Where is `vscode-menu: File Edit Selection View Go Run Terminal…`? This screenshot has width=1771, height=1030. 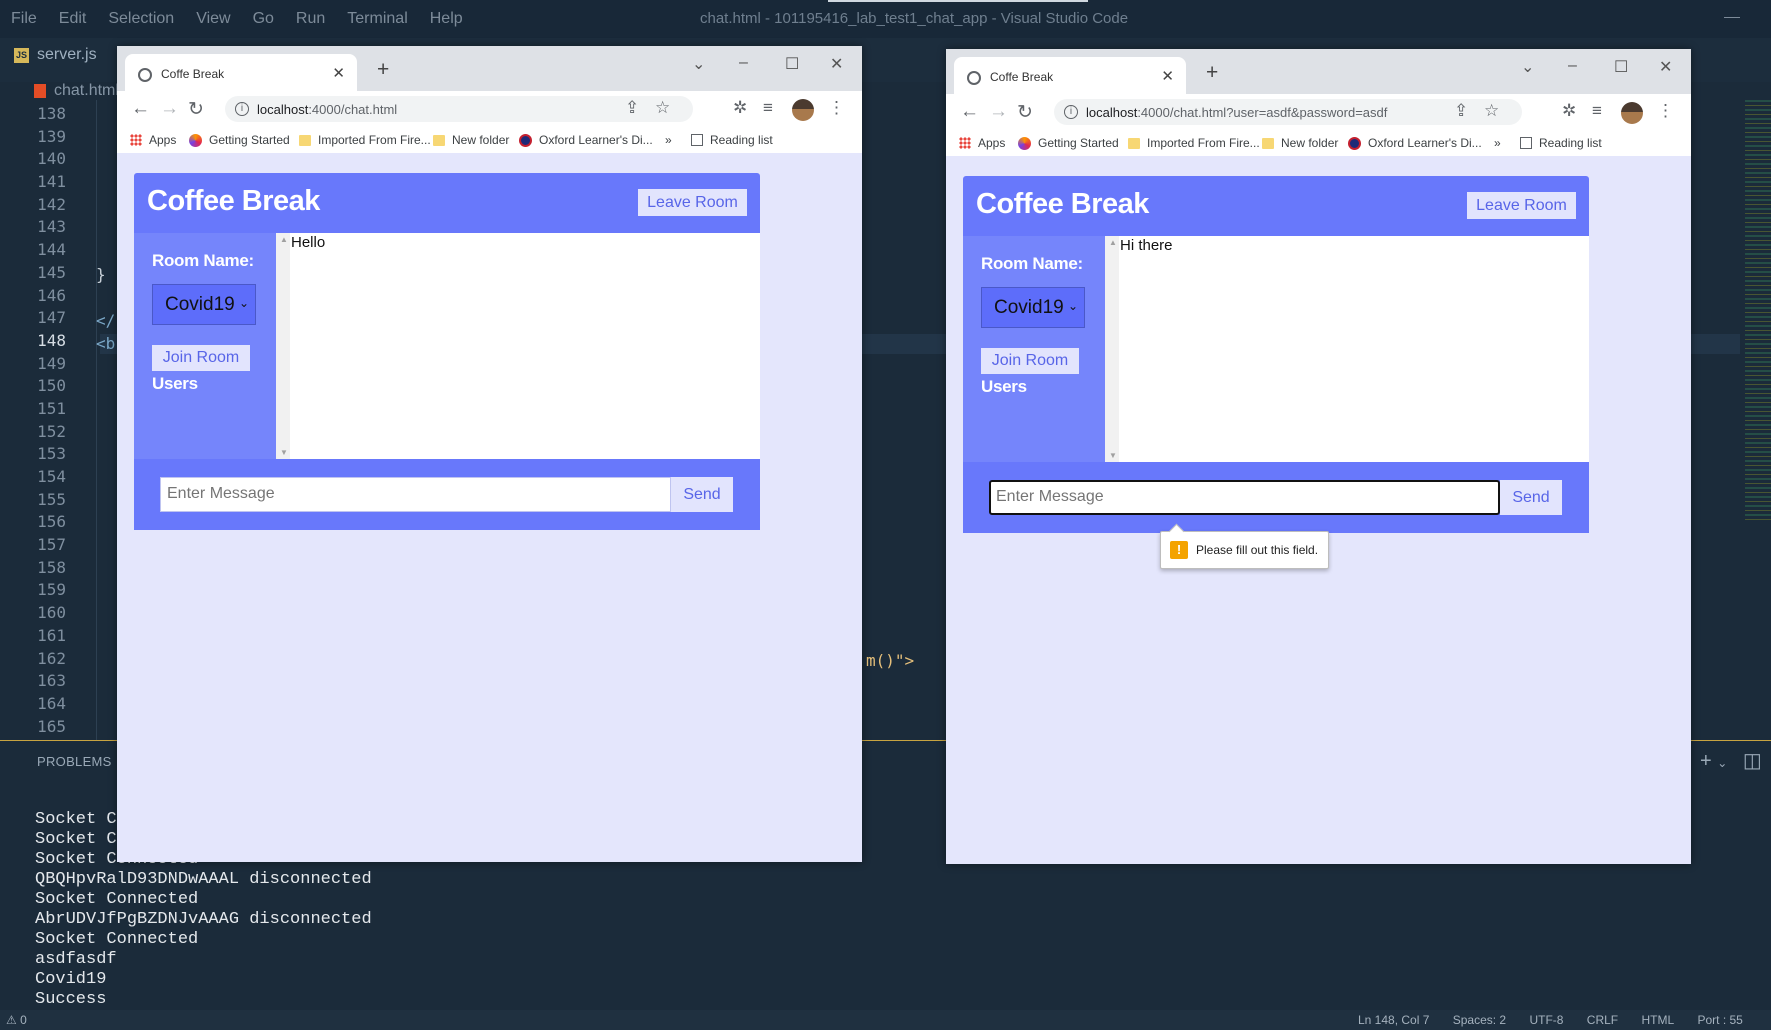 vscode-menu: File Edit Selection View Go Run Terminal… is located at coordinates (237, 19).